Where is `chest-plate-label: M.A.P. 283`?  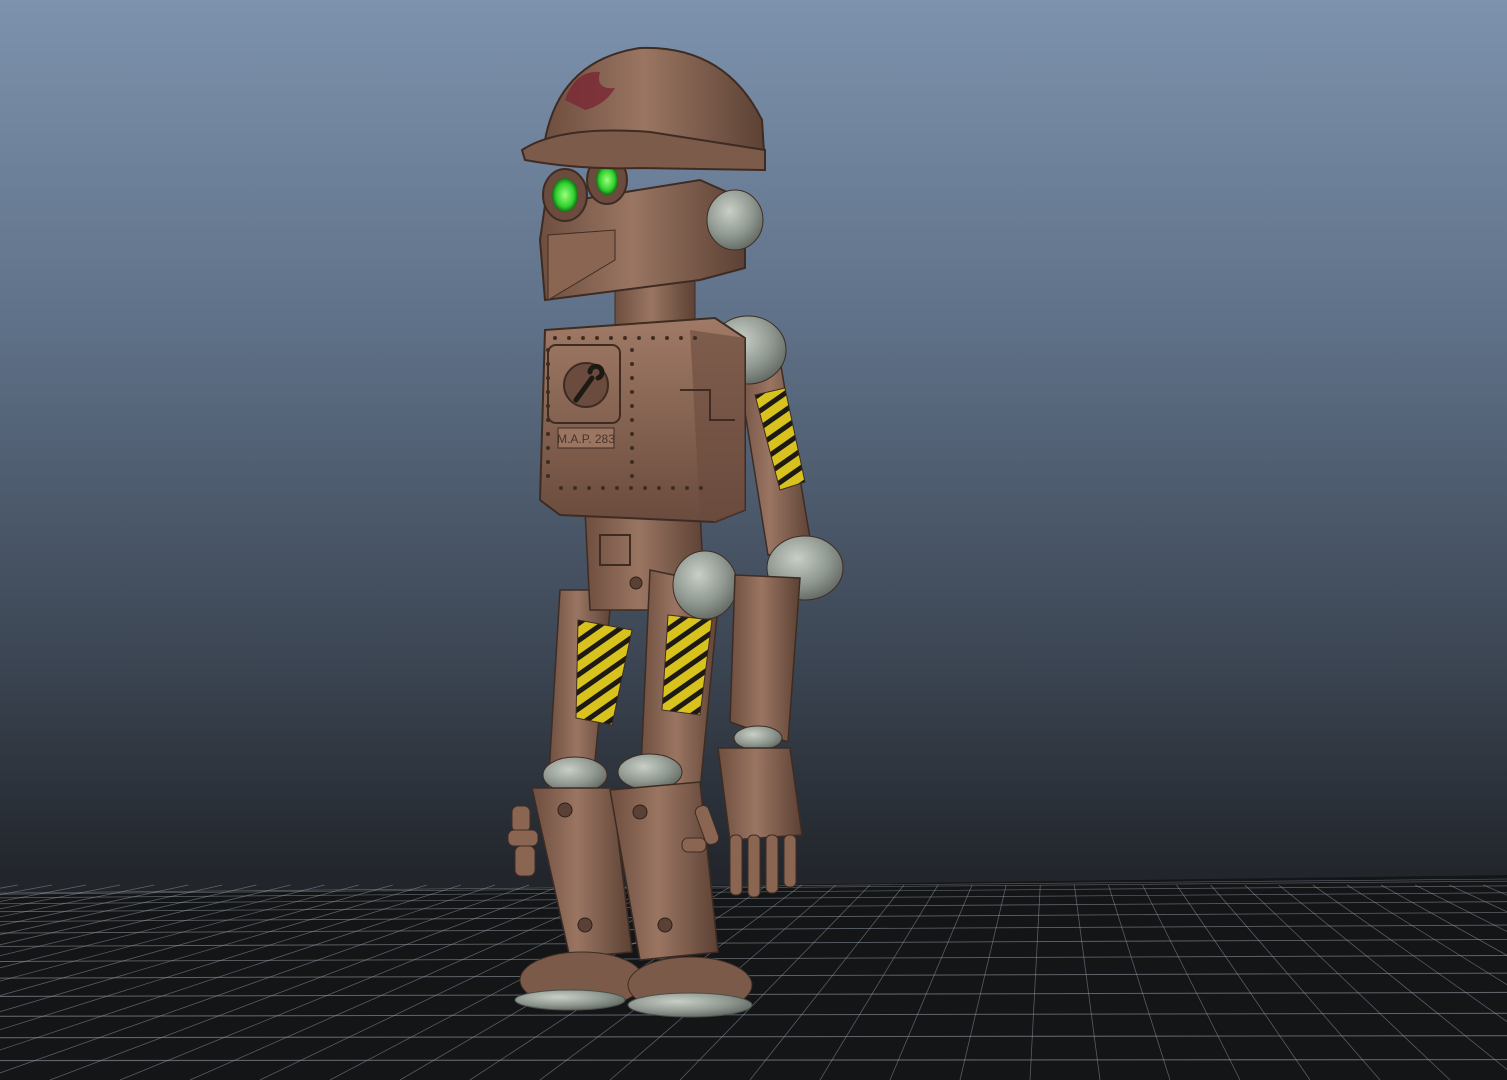 chest-plate-label: M.A.P. 283 is located at coordinates (586, 439).